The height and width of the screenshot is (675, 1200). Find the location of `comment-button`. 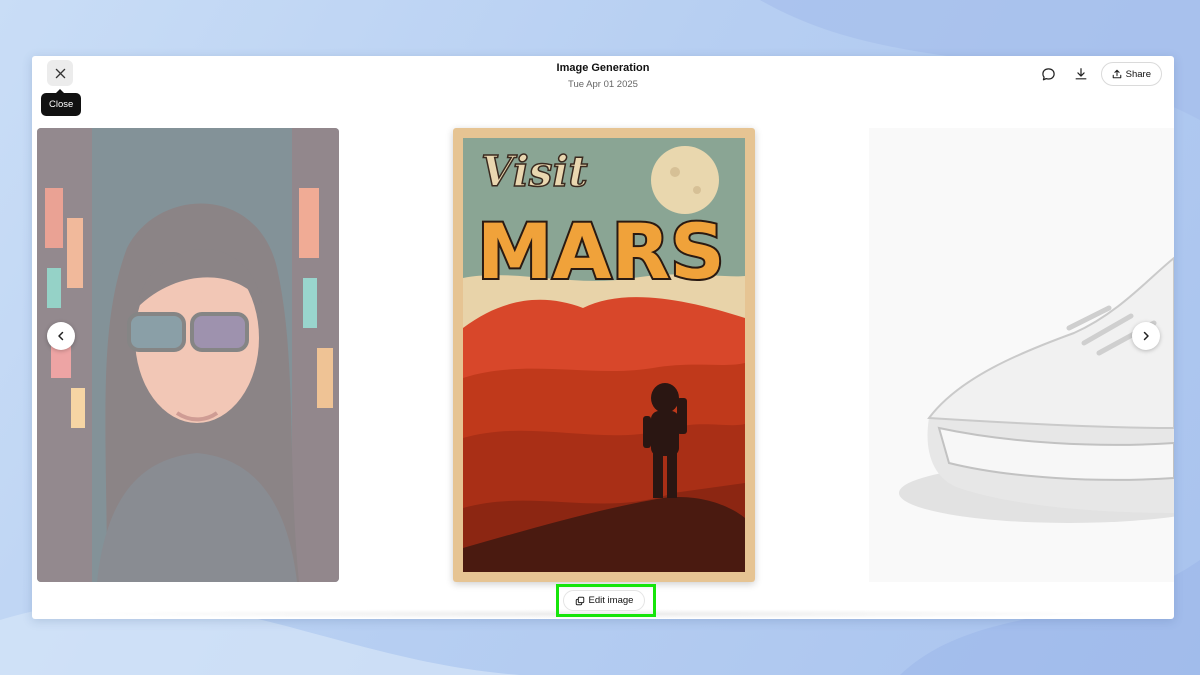

comment-button is located at coordinates (1049, 74).